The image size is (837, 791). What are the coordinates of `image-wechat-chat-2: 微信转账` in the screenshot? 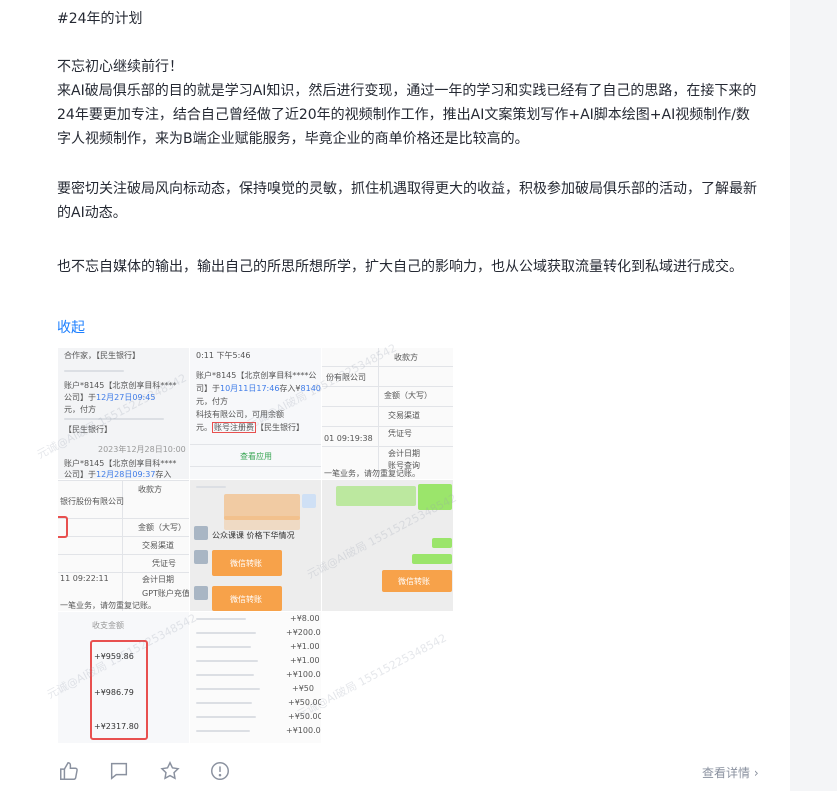 It's located at (387, 545).